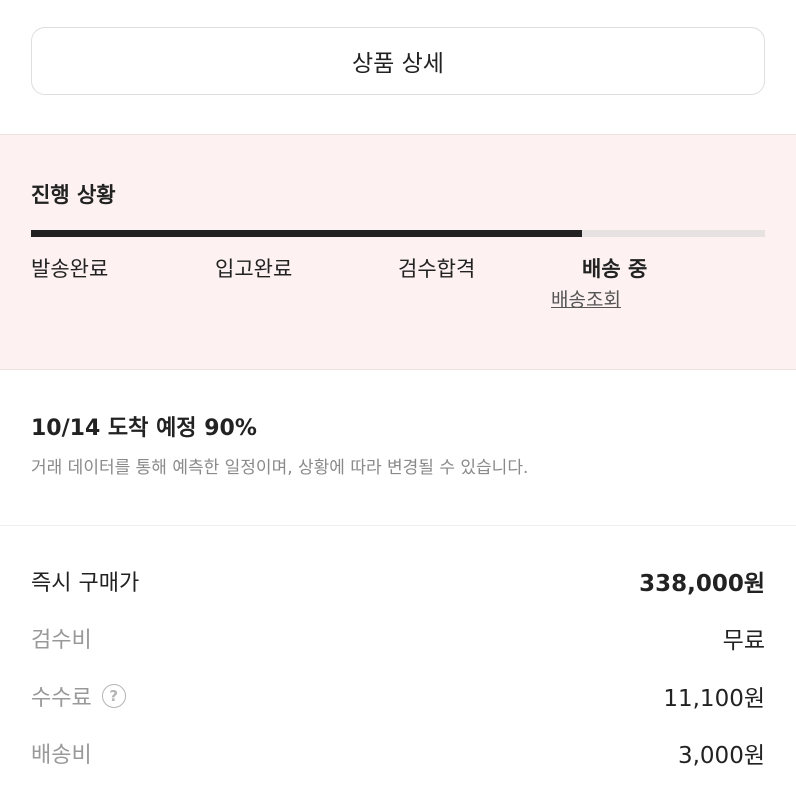 The image size is (796, 796). I want to click on step-inspection-passed: 검수합격, so click(437, 269).